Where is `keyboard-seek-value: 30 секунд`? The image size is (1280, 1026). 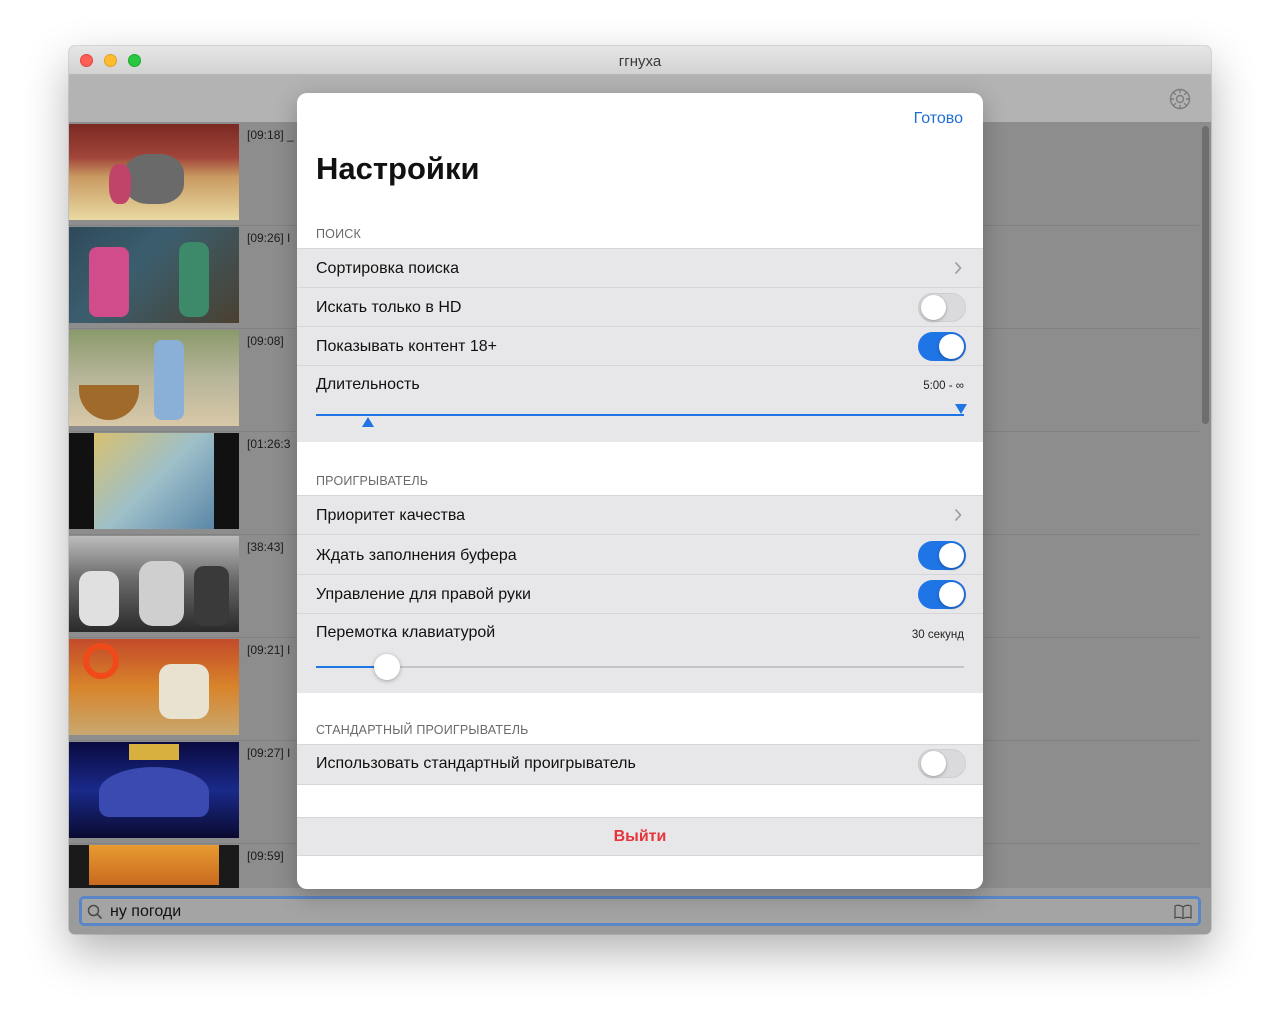
keyboard-seek-value: 30 секунд is located at coordinates (937, 635).